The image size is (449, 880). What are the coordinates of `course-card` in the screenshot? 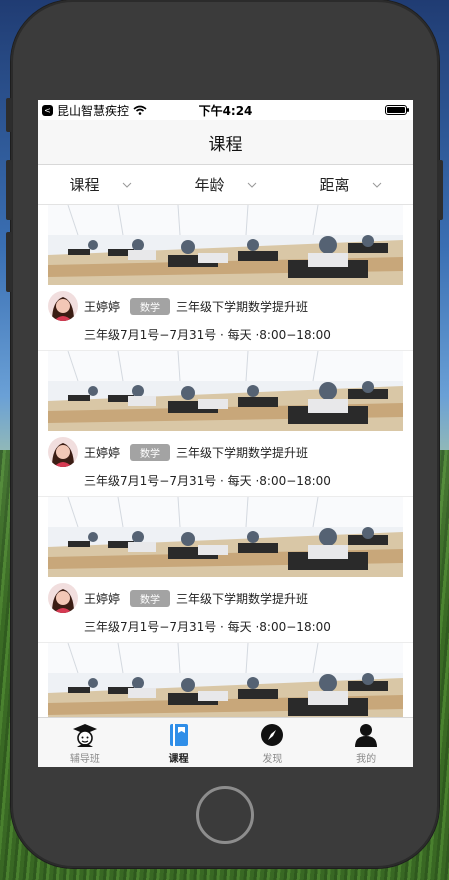 It's located at (225, 680).